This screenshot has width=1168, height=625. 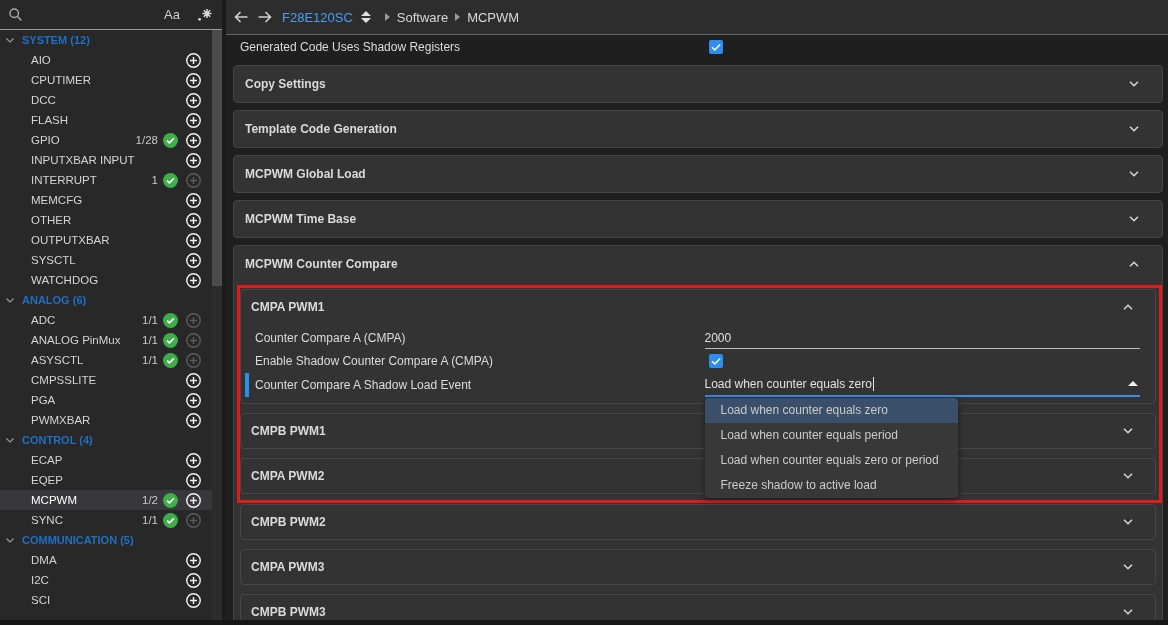 I want to click on field-label: Counter Compare A (CMPA), so click(x=331, y=337).